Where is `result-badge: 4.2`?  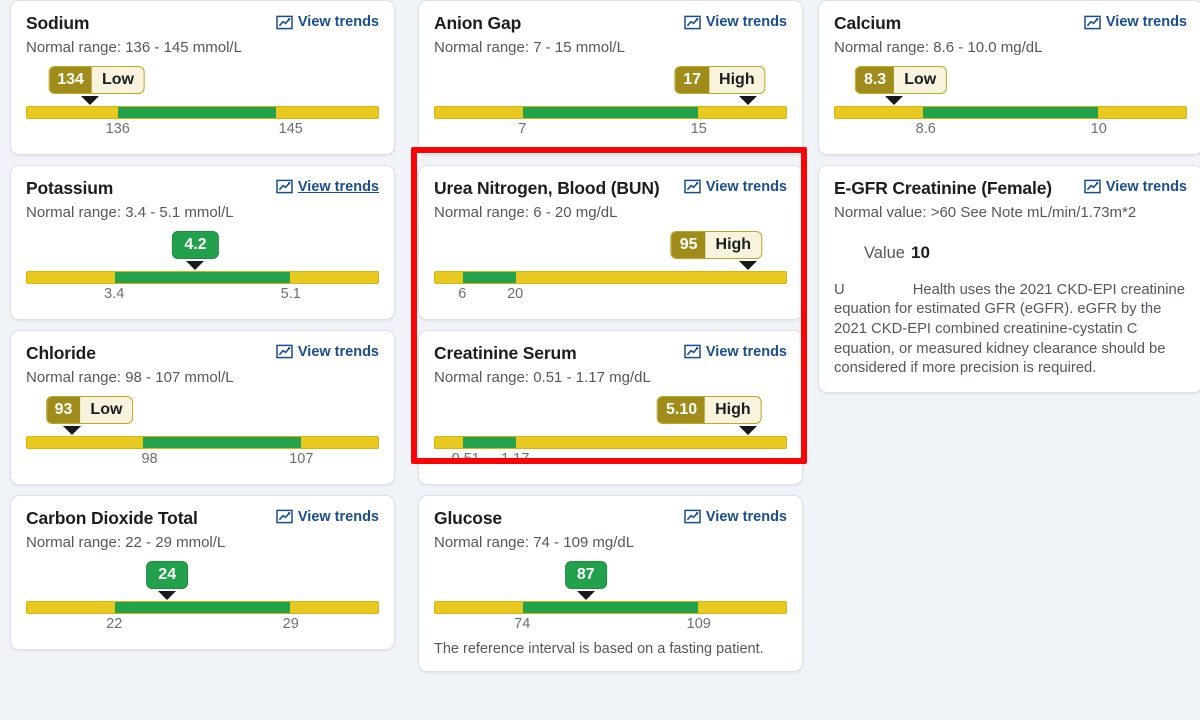 result-badge: 4.2 is located at coordinates (195, 244).